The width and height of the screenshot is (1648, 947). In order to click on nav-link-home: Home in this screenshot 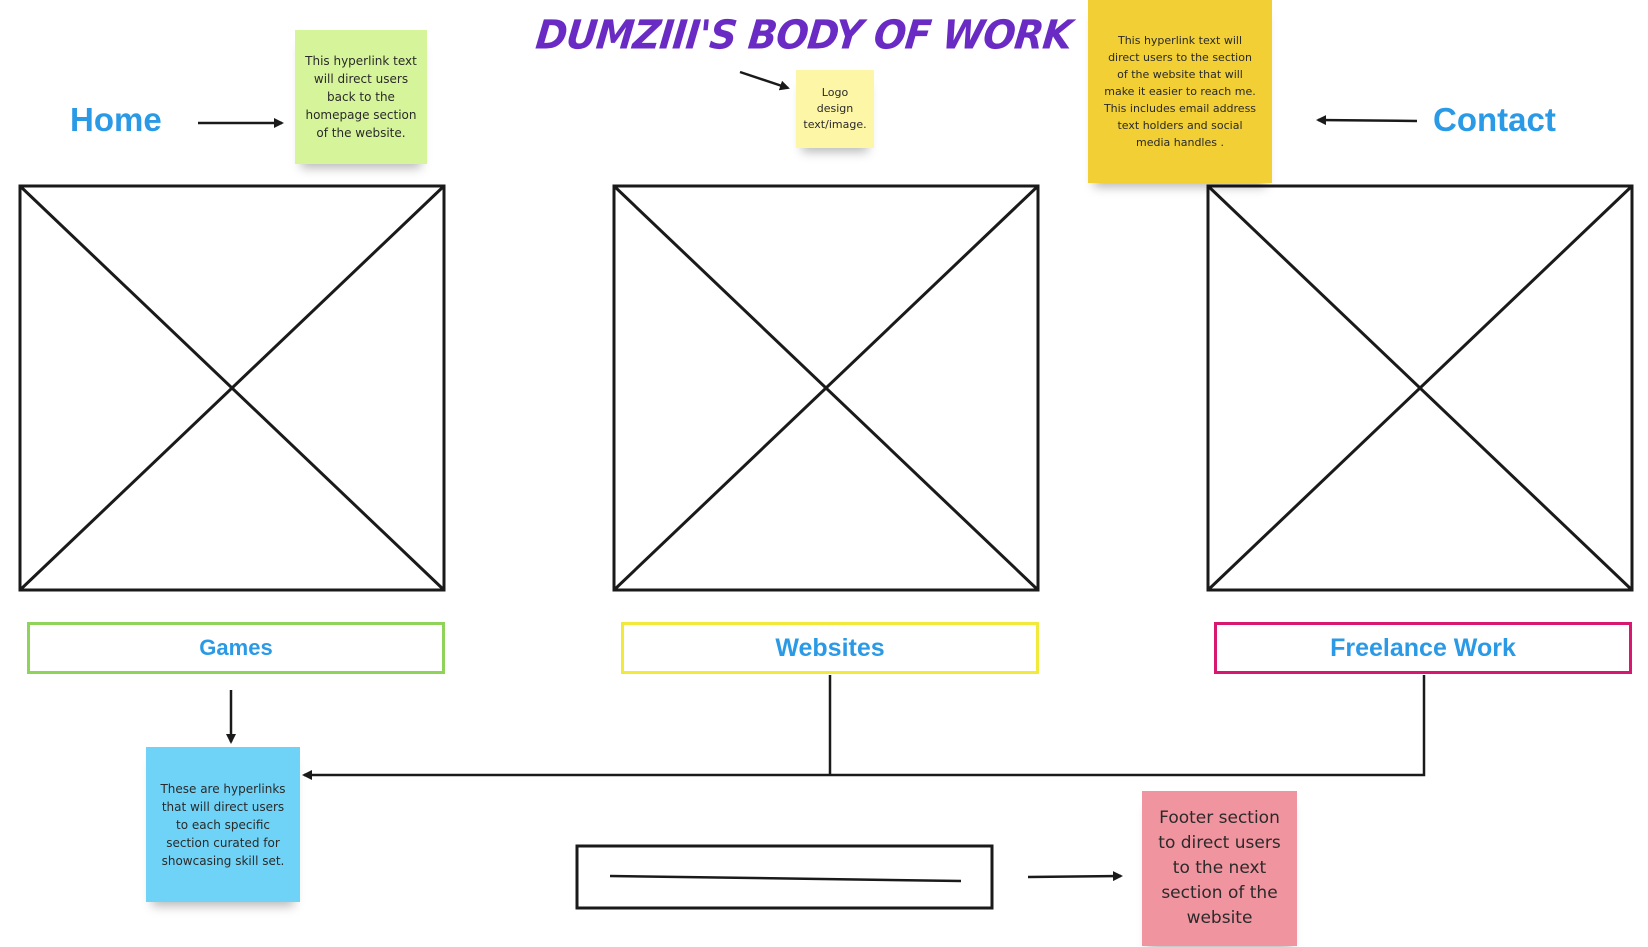, I will do `click(116, 120)`.